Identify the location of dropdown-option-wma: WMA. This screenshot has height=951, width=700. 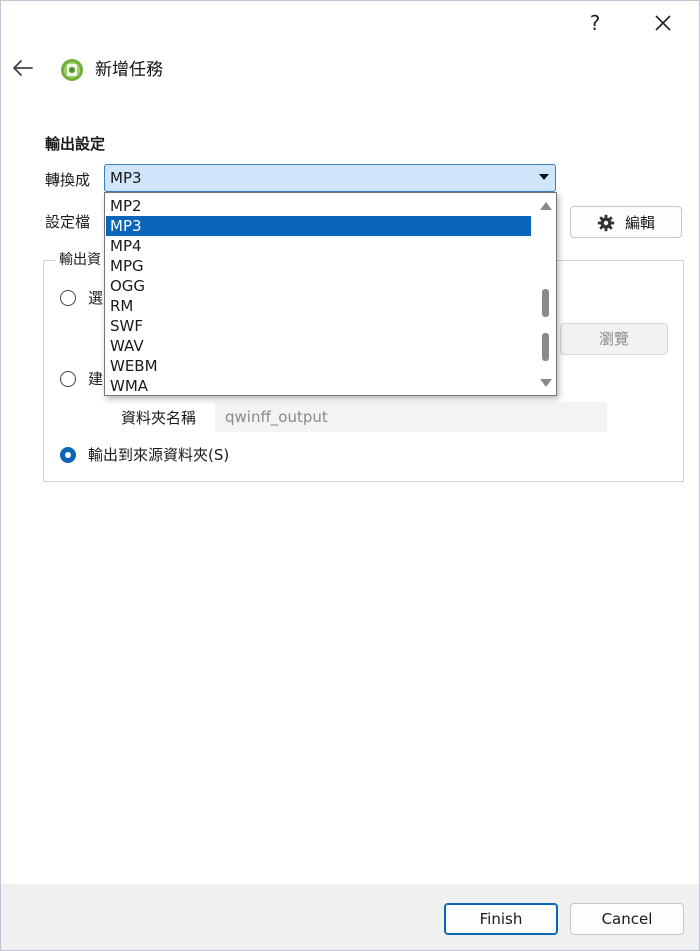
(318, 385).